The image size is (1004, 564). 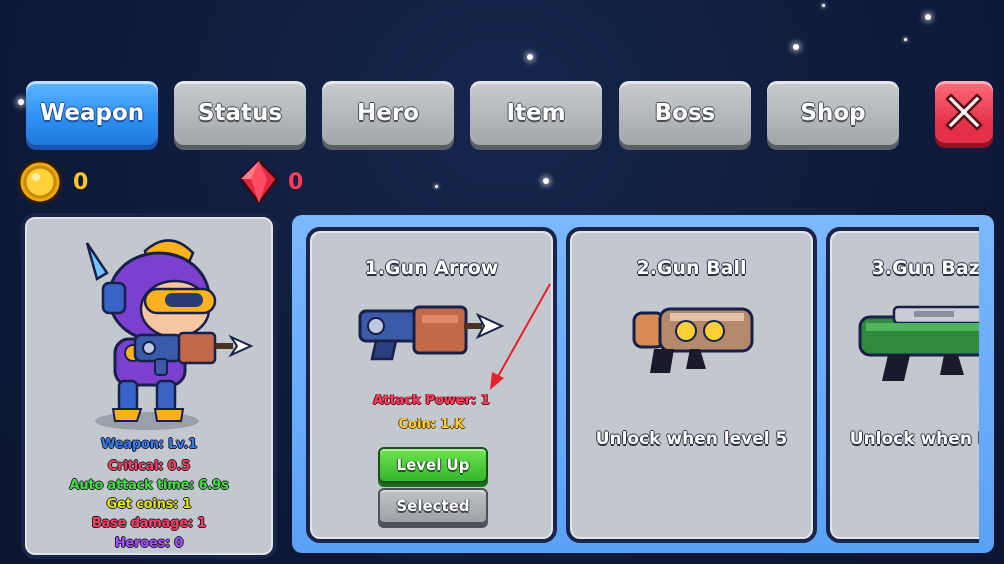 I want to click on weapon-card-gun-ball: 2.Gun Ball Unlock when level 5, so click(x=691, y=385).